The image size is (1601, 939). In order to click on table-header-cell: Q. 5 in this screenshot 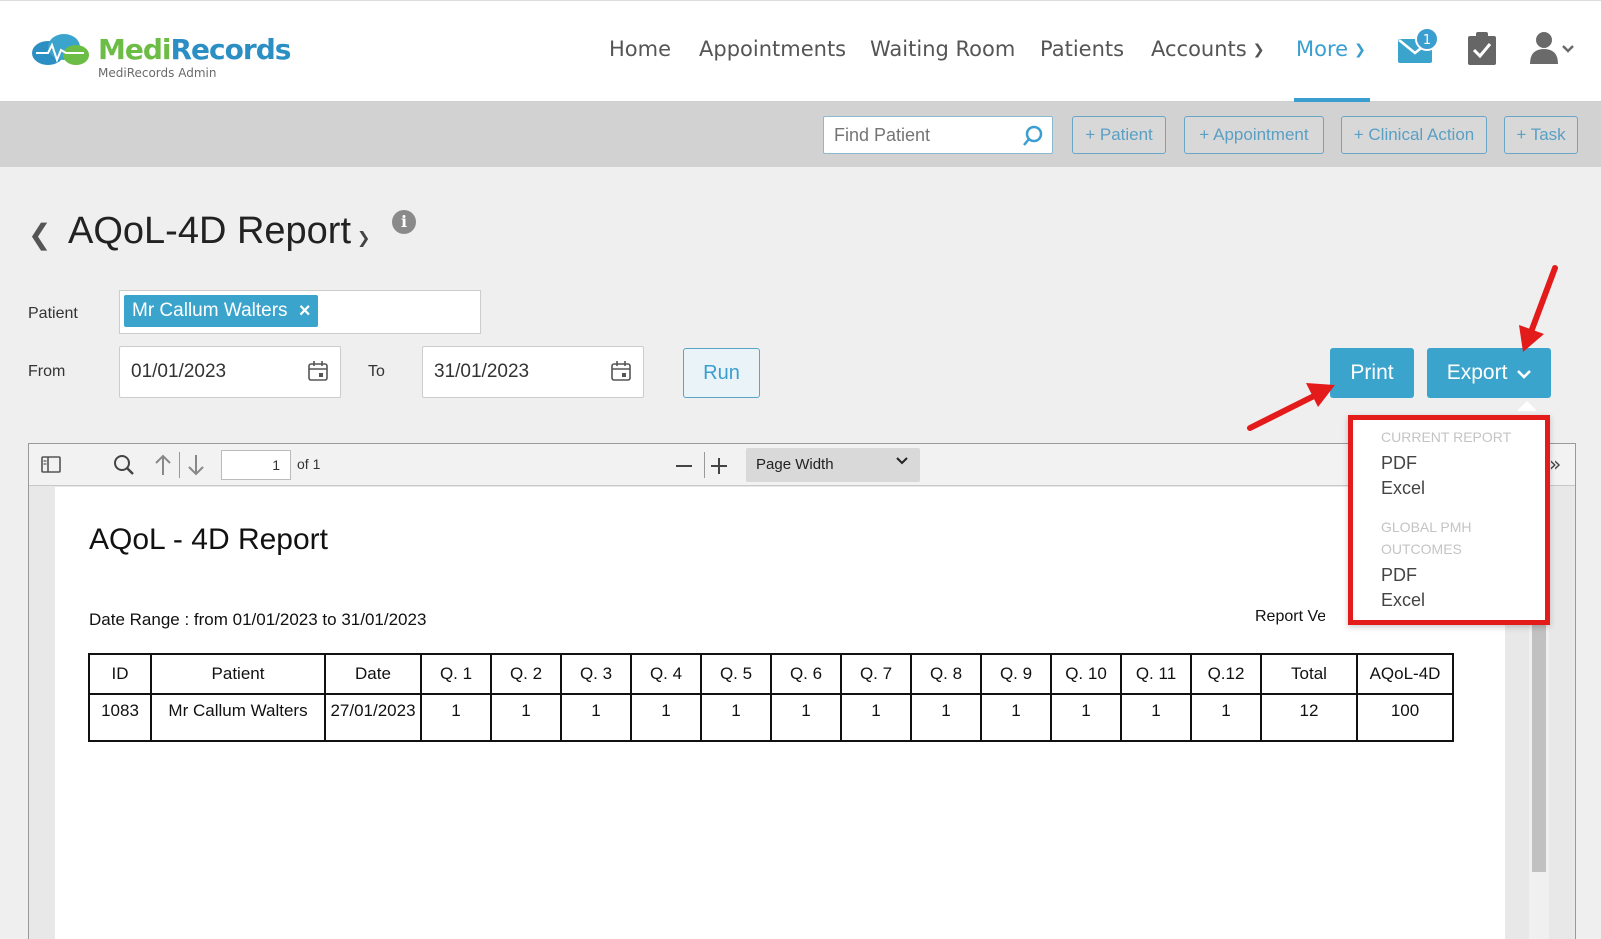, I will do `click(736, 674)`.